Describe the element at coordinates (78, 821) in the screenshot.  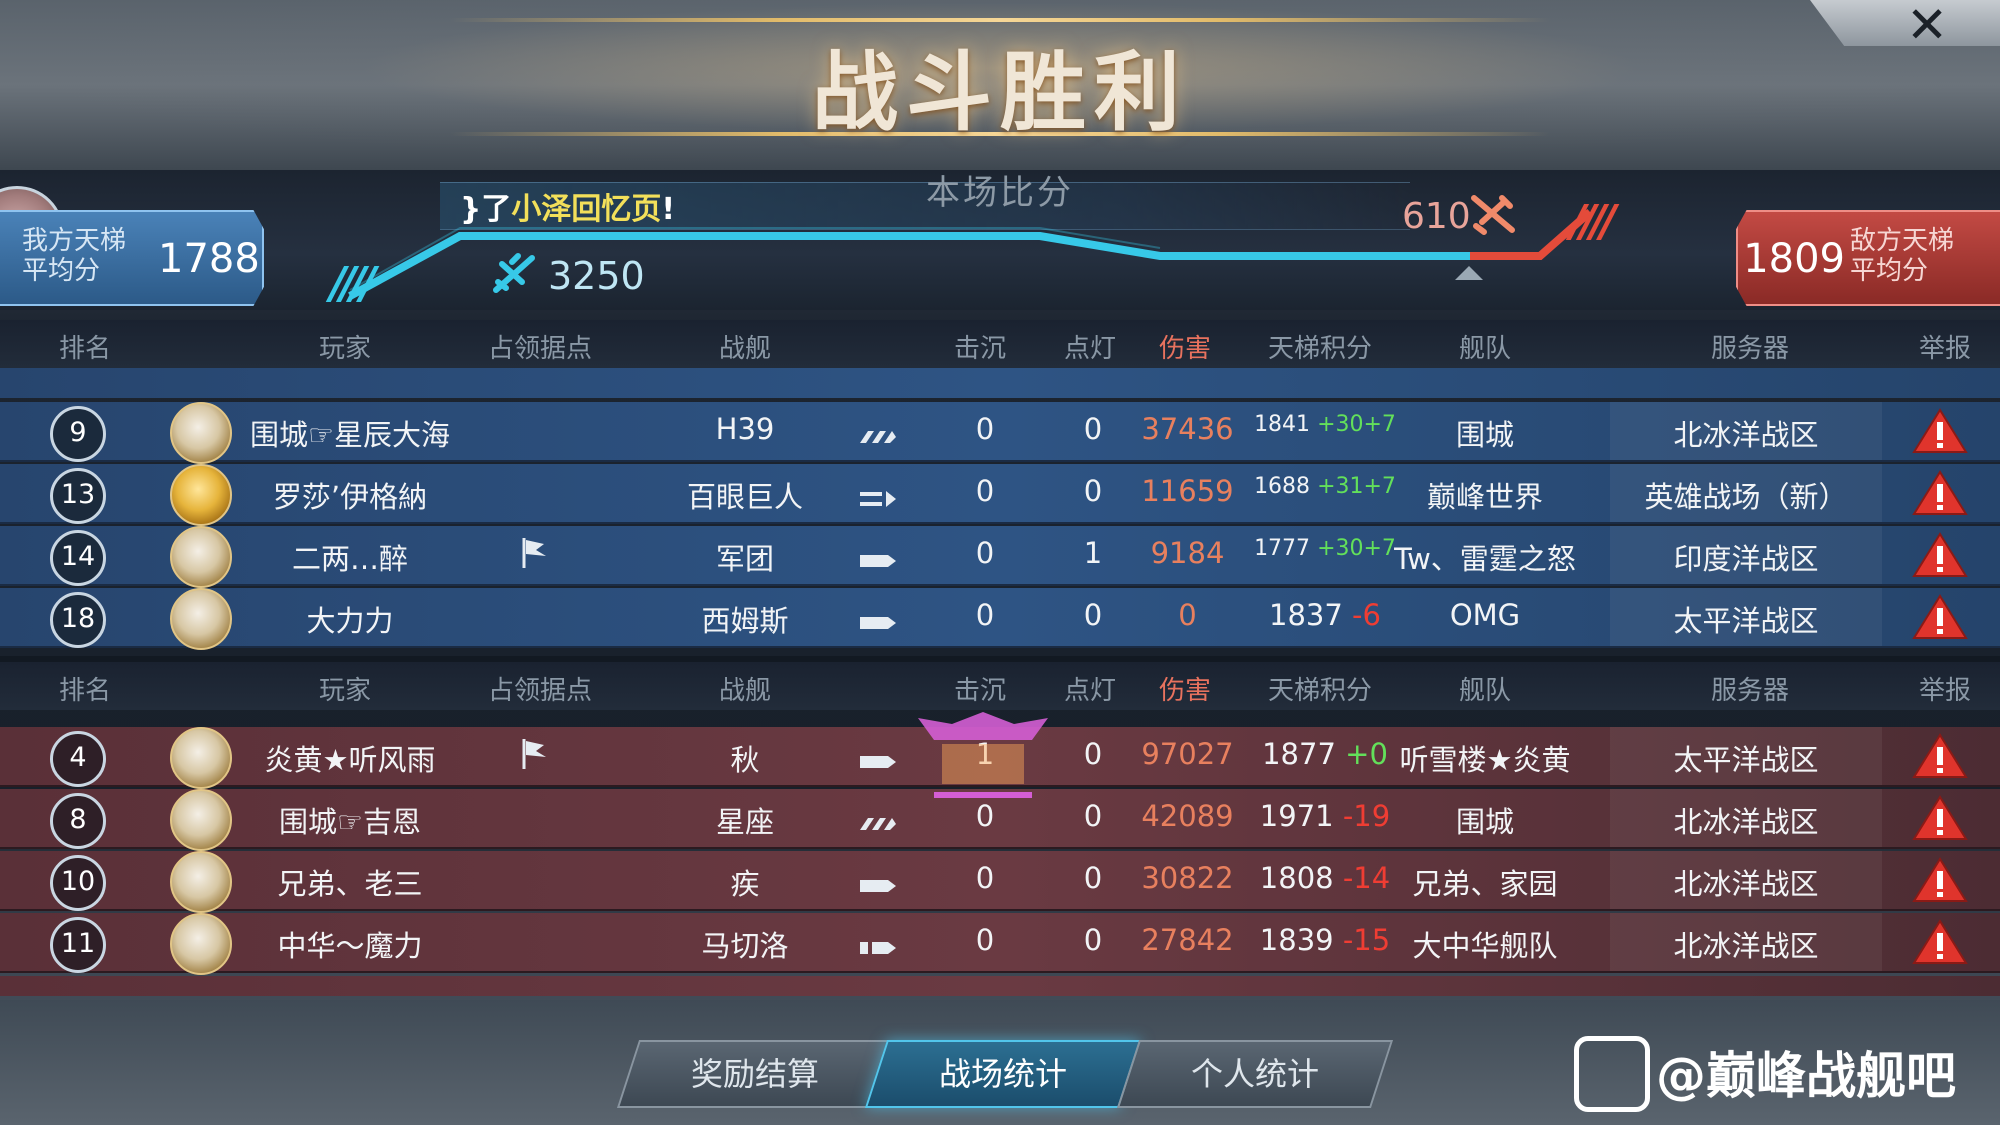
I see `rank-badge: 8` at that location.